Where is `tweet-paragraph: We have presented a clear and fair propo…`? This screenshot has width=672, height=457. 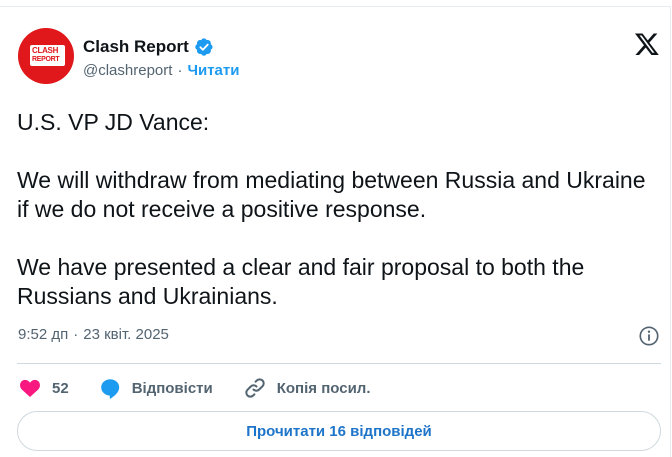 tweet-paragraph: We have presented a clear and fair propo… is located at coordinates (301, 281).